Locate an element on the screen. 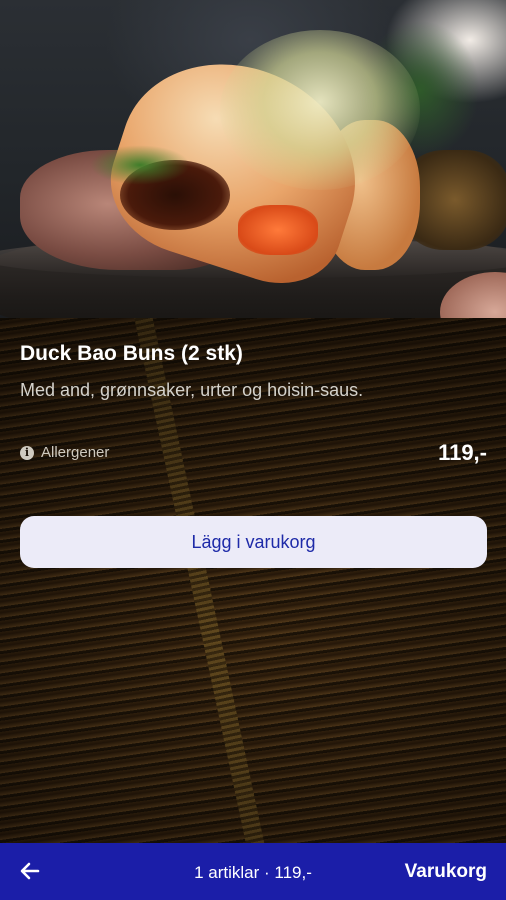  sprouts is located at coordinates (320, 110).